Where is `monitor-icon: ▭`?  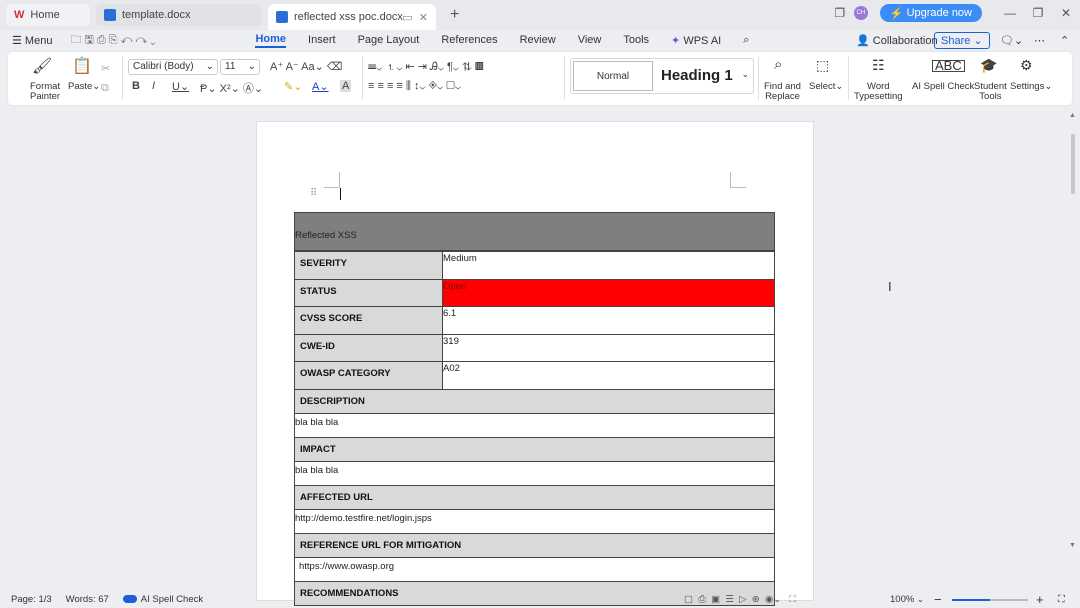
monitor-icon: ▭ is located at coordinates (407, 18).